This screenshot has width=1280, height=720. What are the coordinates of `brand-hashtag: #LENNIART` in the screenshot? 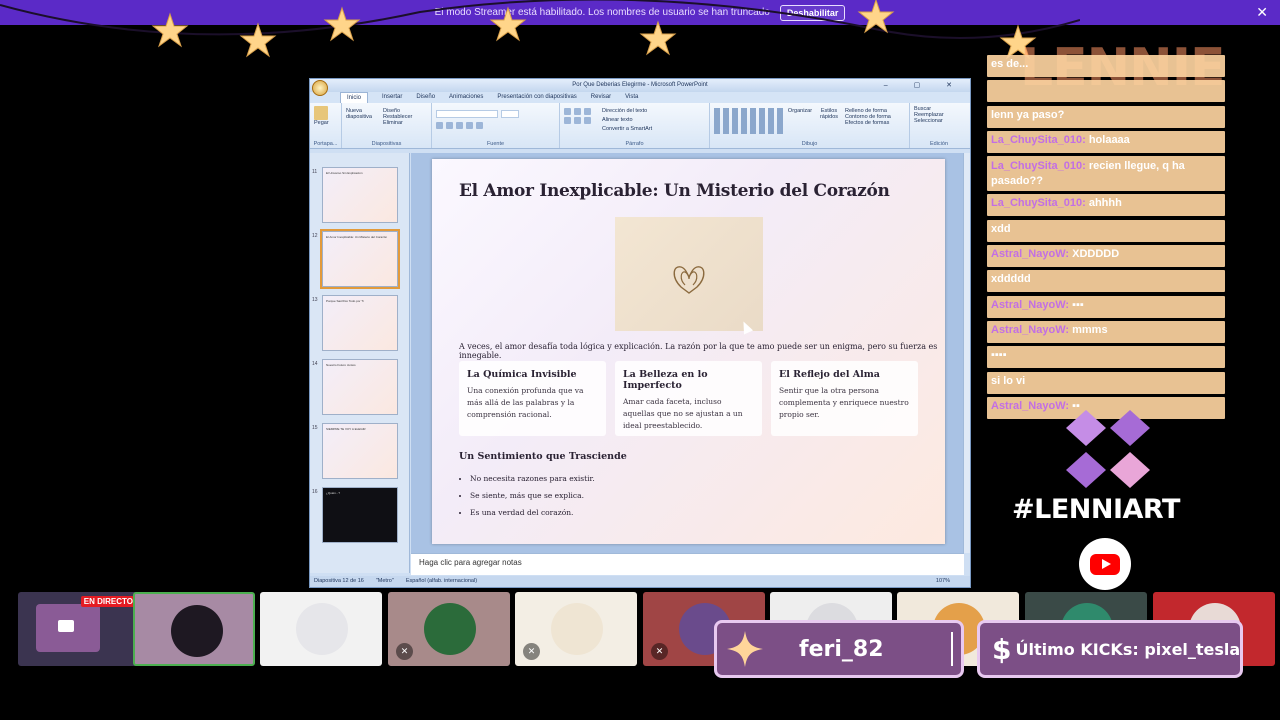 It's located at (1096, 509).